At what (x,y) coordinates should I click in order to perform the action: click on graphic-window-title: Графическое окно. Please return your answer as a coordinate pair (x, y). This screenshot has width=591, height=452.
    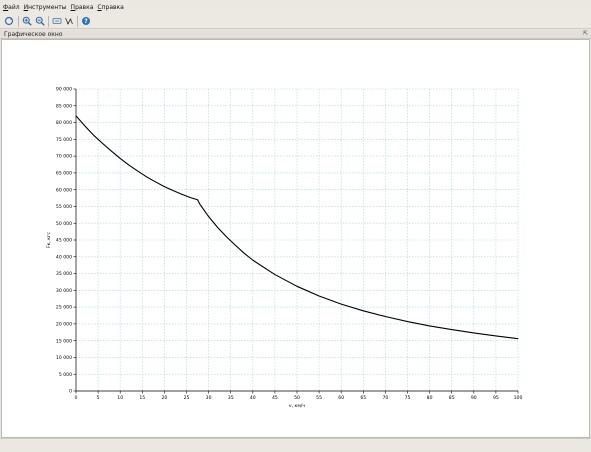
    Looking at the image, I should click on (33, 34).